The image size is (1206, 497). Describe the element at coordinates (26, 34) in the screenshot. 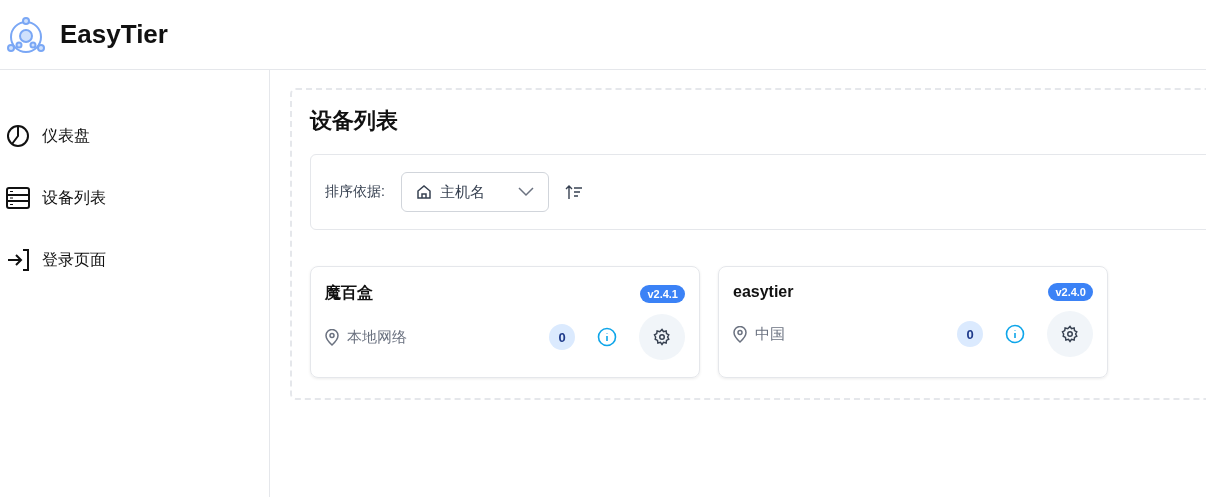

I see `logo-icon` at that location.